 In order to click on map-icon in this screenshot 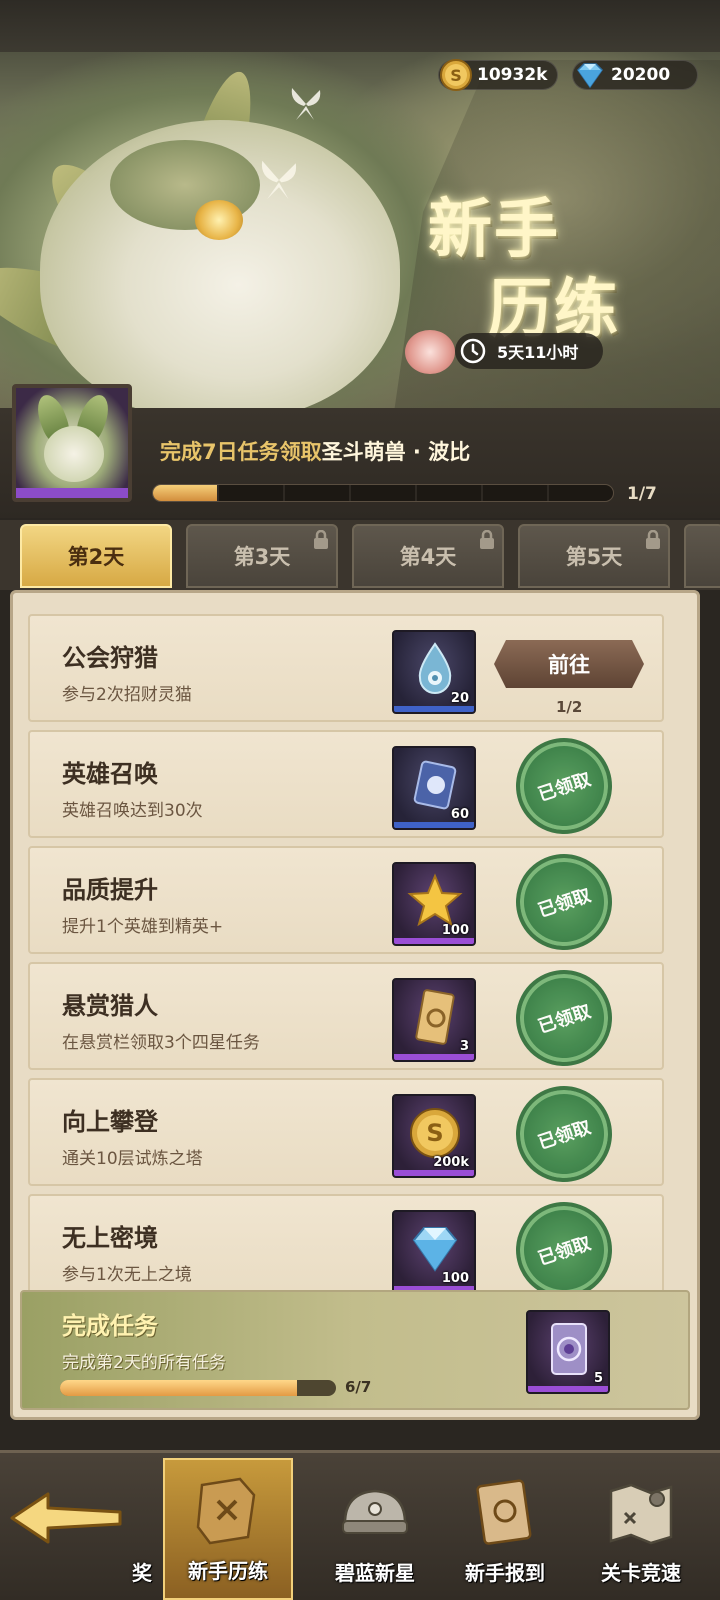, I will do `click(641, 1514)`.